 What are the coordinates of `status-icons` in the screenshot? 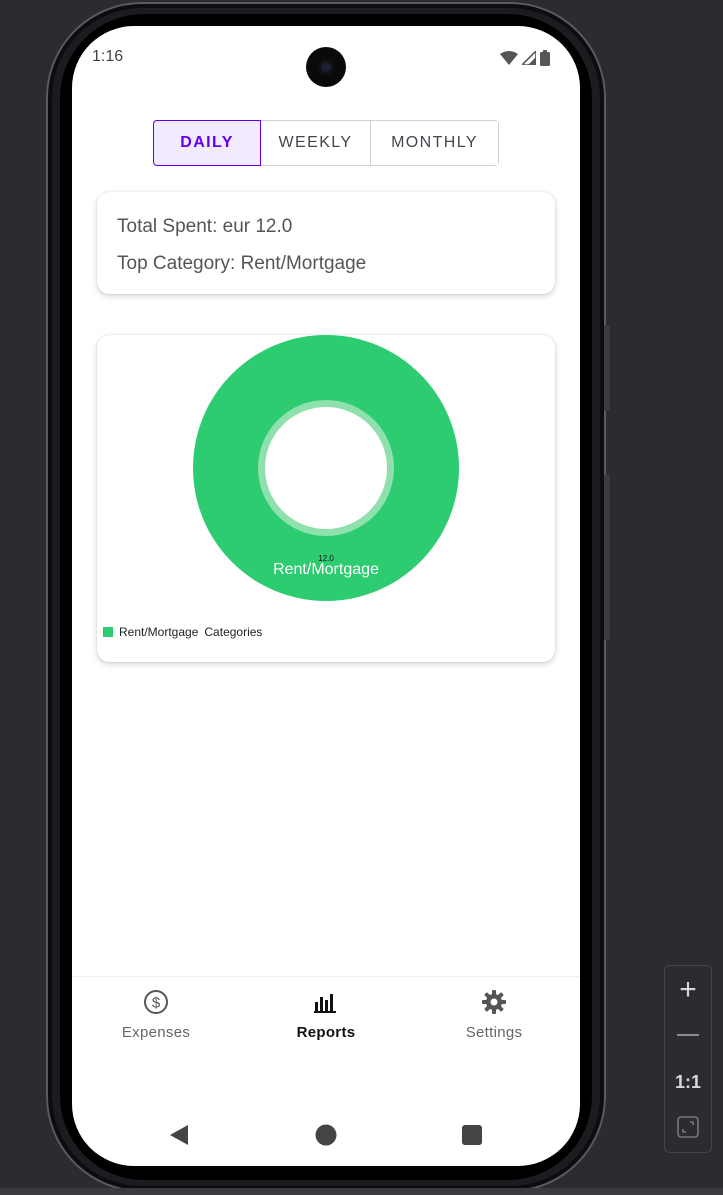 It's located at (525, 58).